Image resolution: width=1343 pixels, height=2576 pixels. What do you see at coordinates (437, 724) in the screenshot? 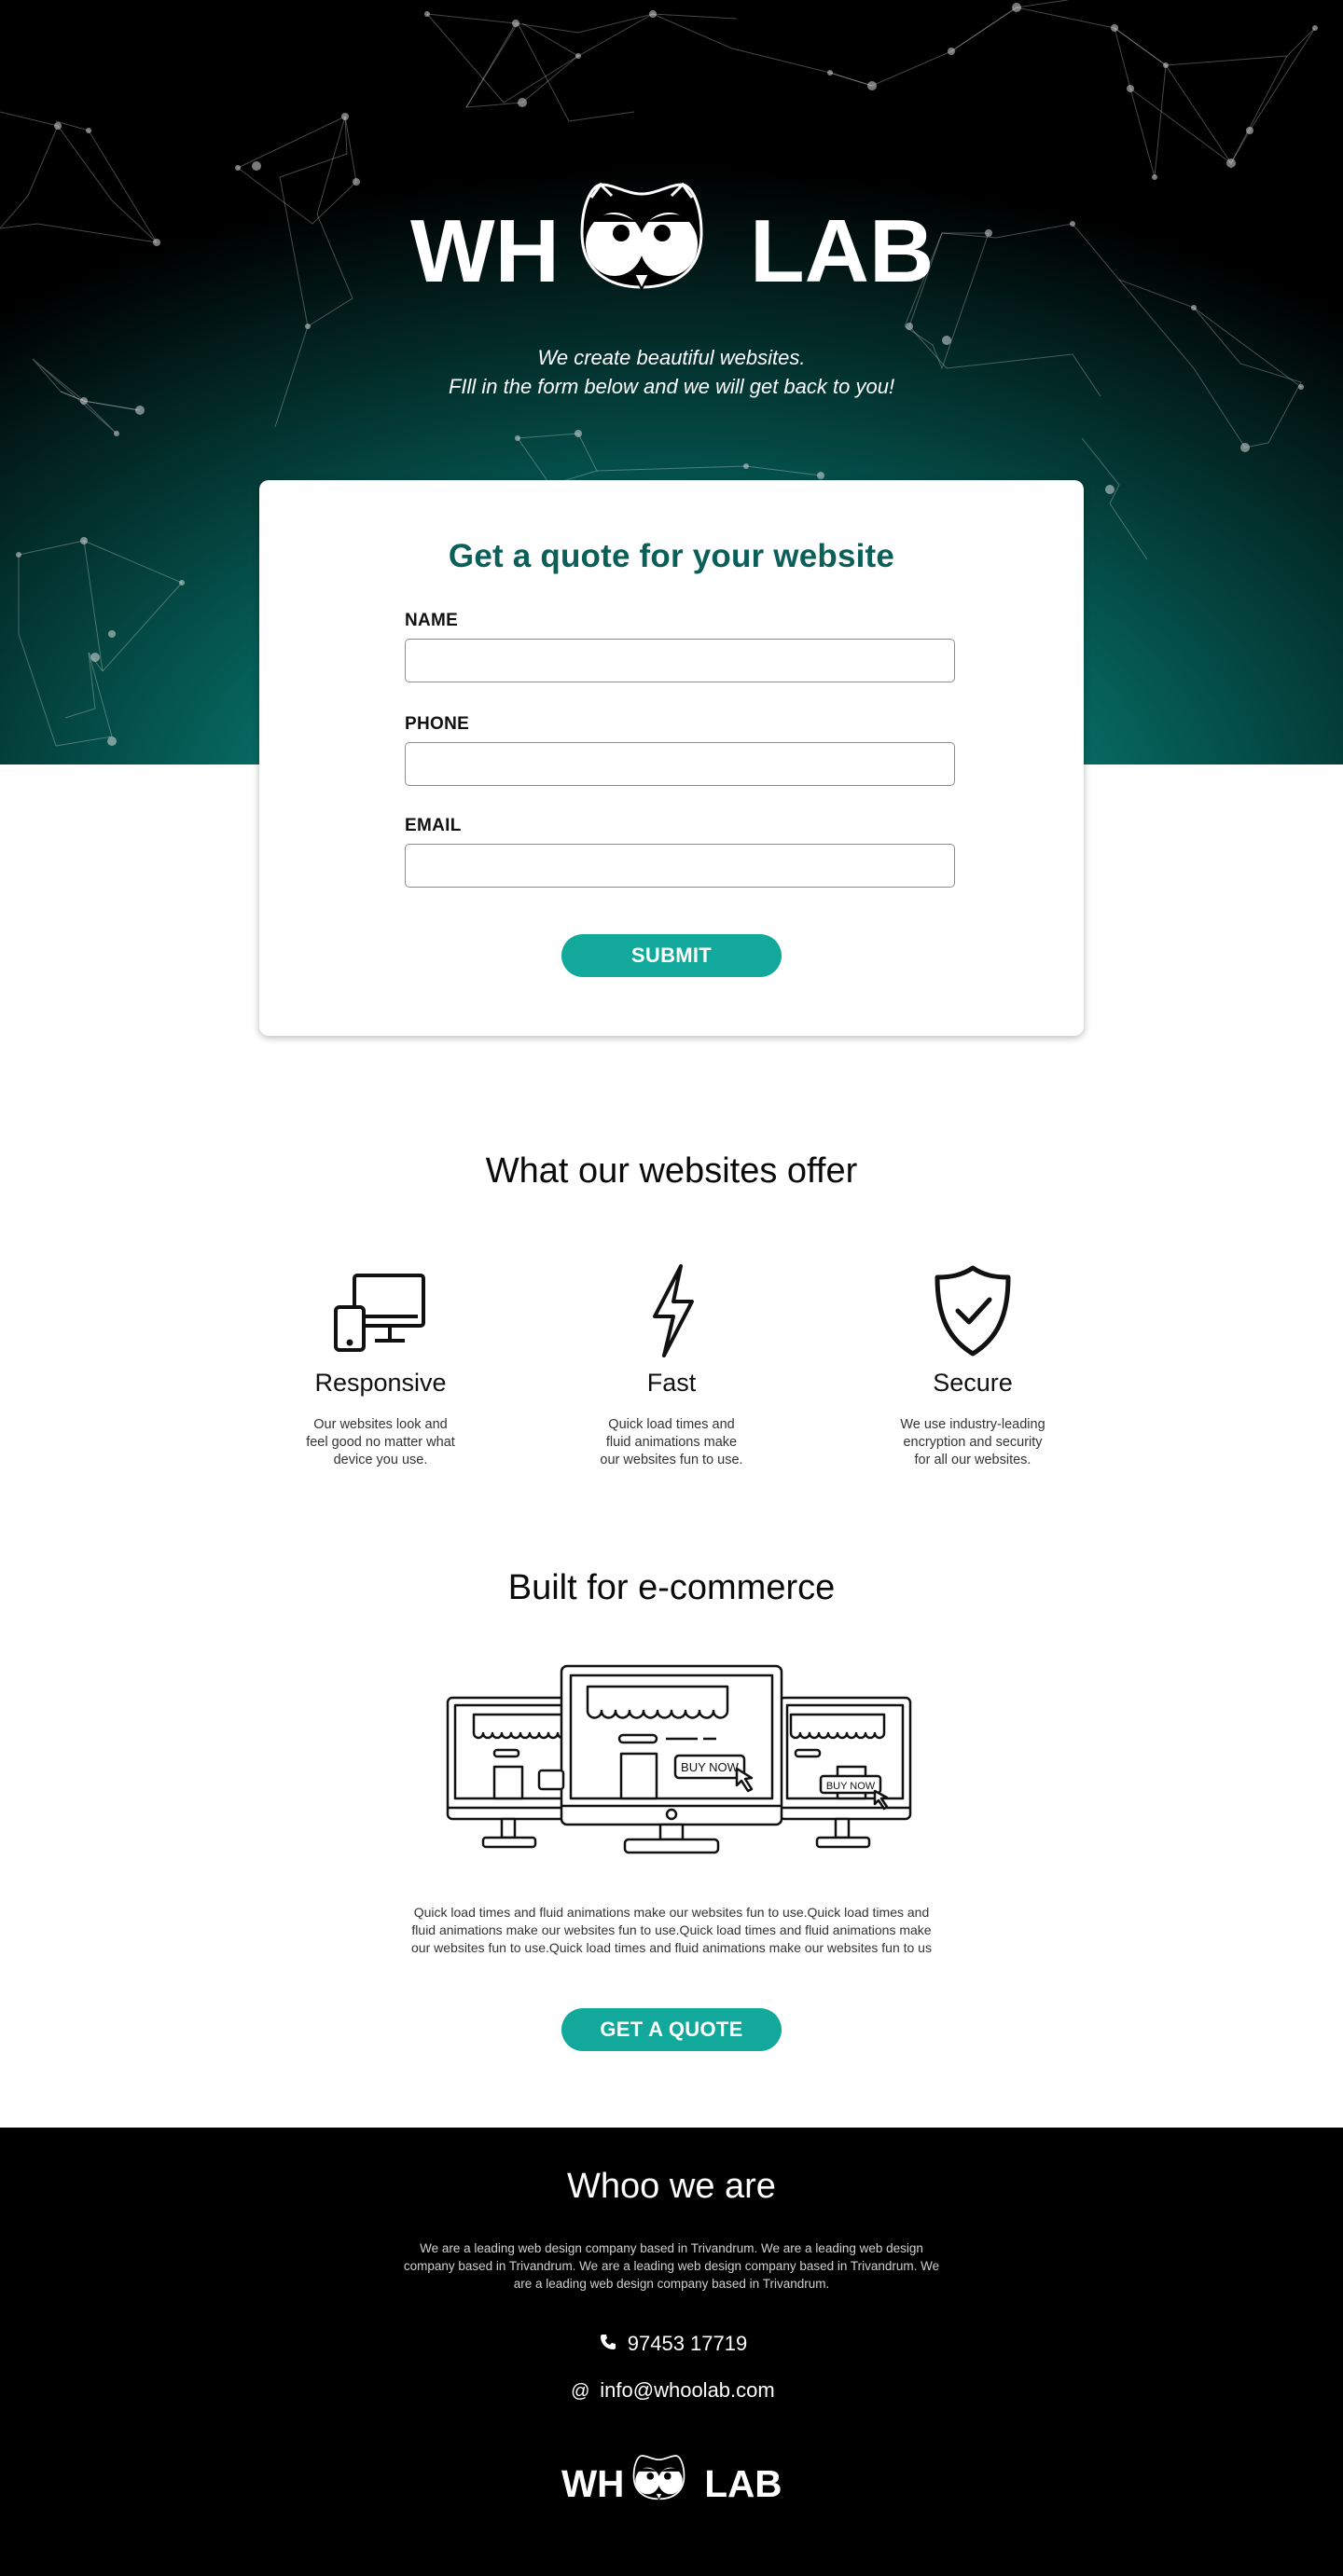
I see `phone-label: PHONE` at bounding box center [437, 724].